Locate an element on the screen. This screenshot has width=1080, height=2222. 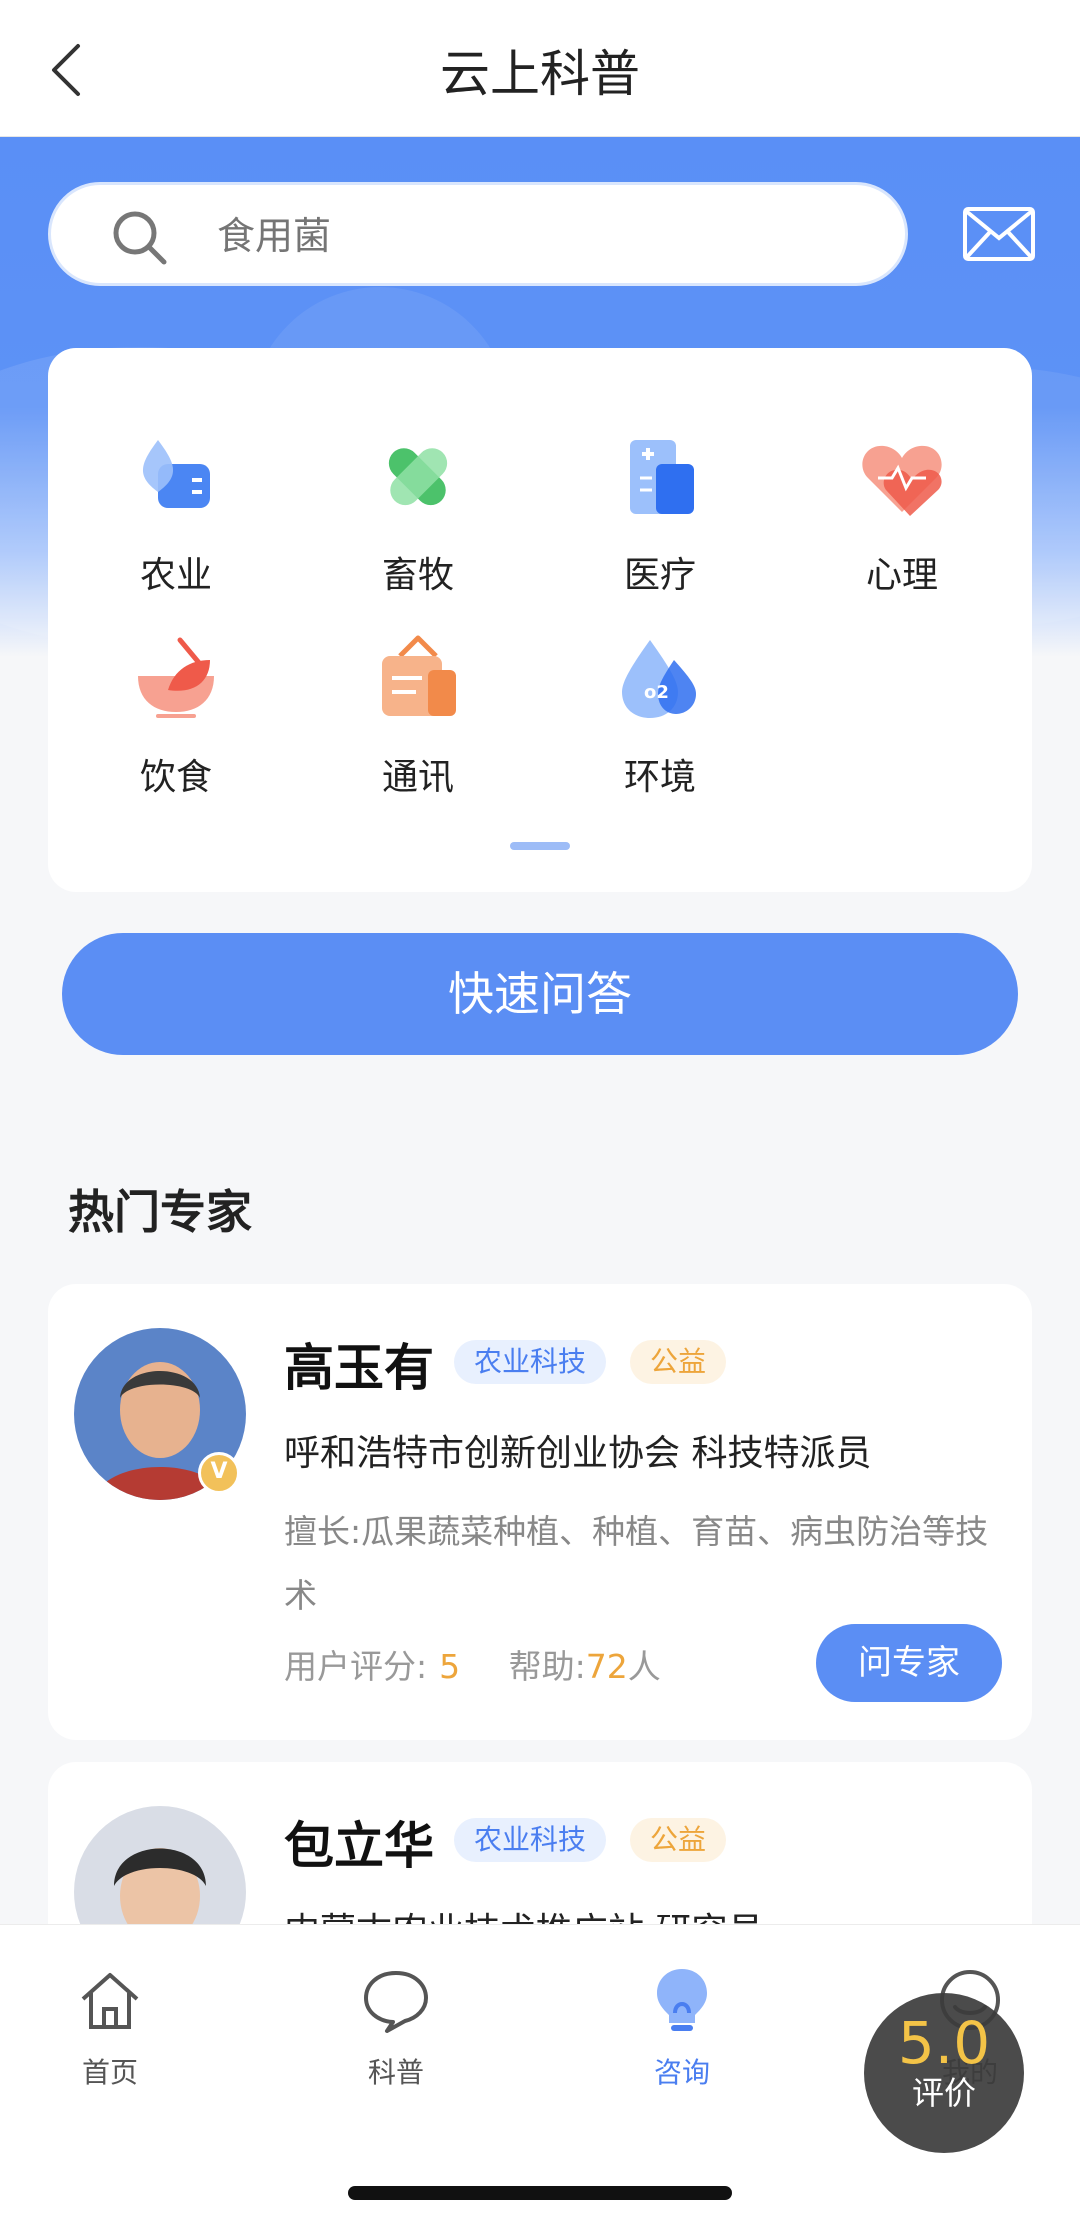
category-label: 通讯 is located at coordinates (417, 777).